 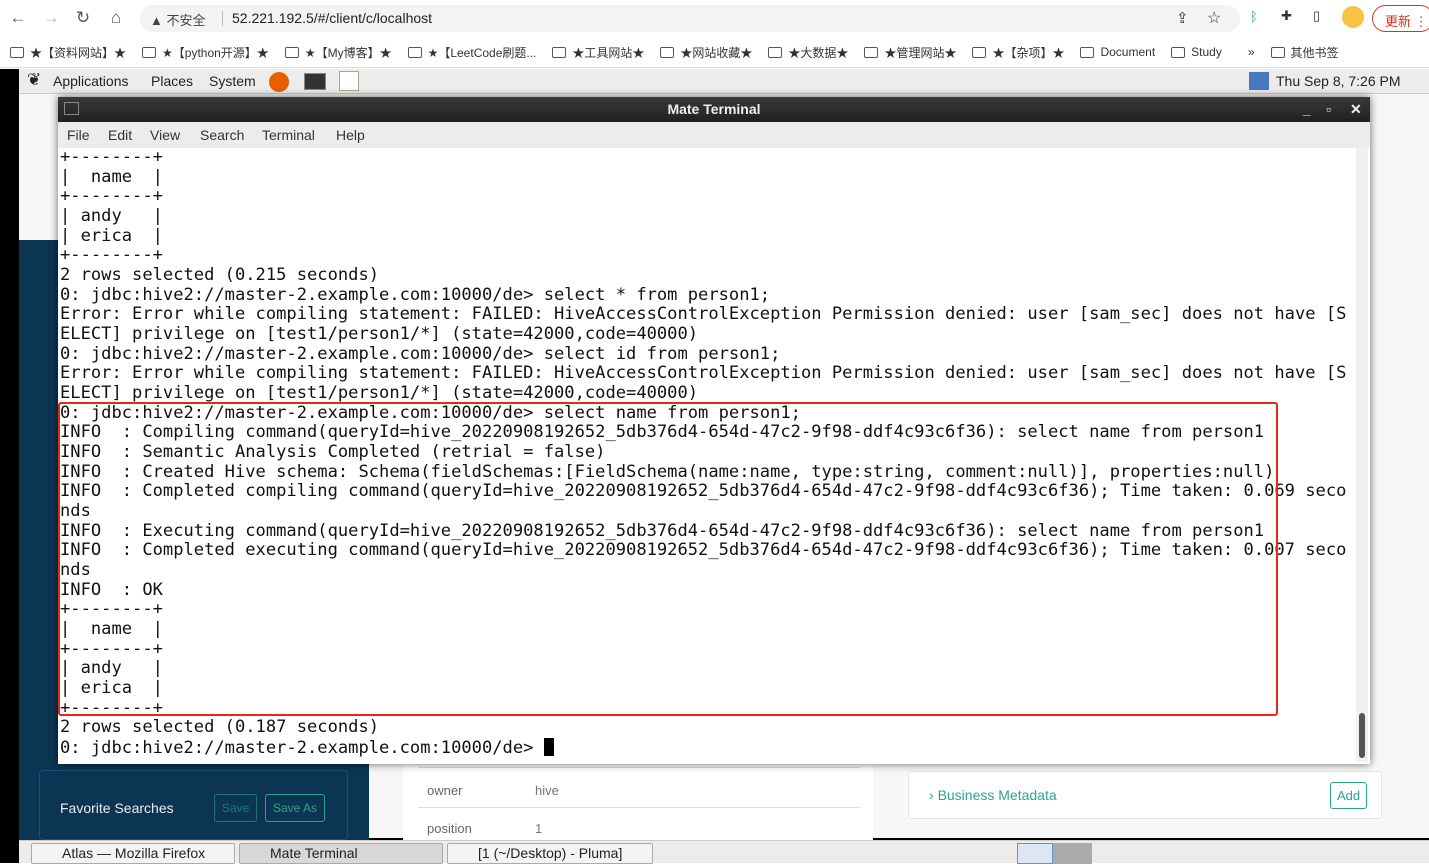 What do you see at coordinates (714, 135) in the screenshot?
I see `terminal-menubar: File Edit View Search Terminal Help` at bounding box center [714, 135].